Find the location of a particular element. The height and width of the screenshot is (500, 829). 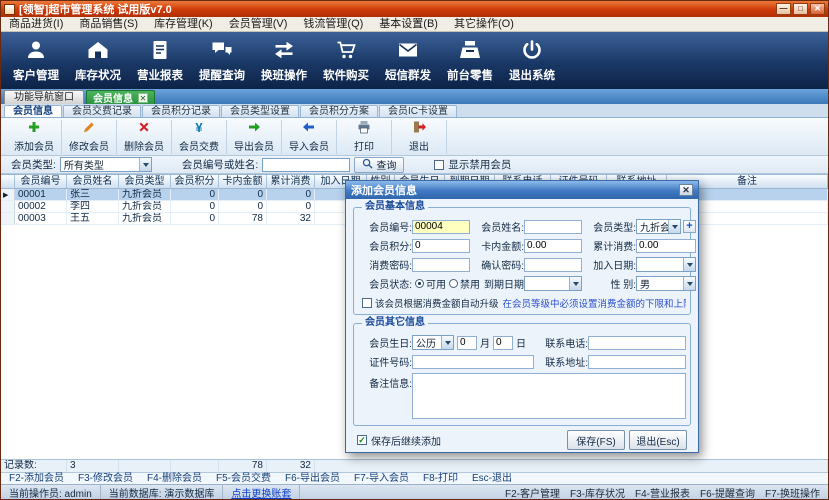

toolbar-pos-button: 前台零售 is located at coordinates (470, 61).